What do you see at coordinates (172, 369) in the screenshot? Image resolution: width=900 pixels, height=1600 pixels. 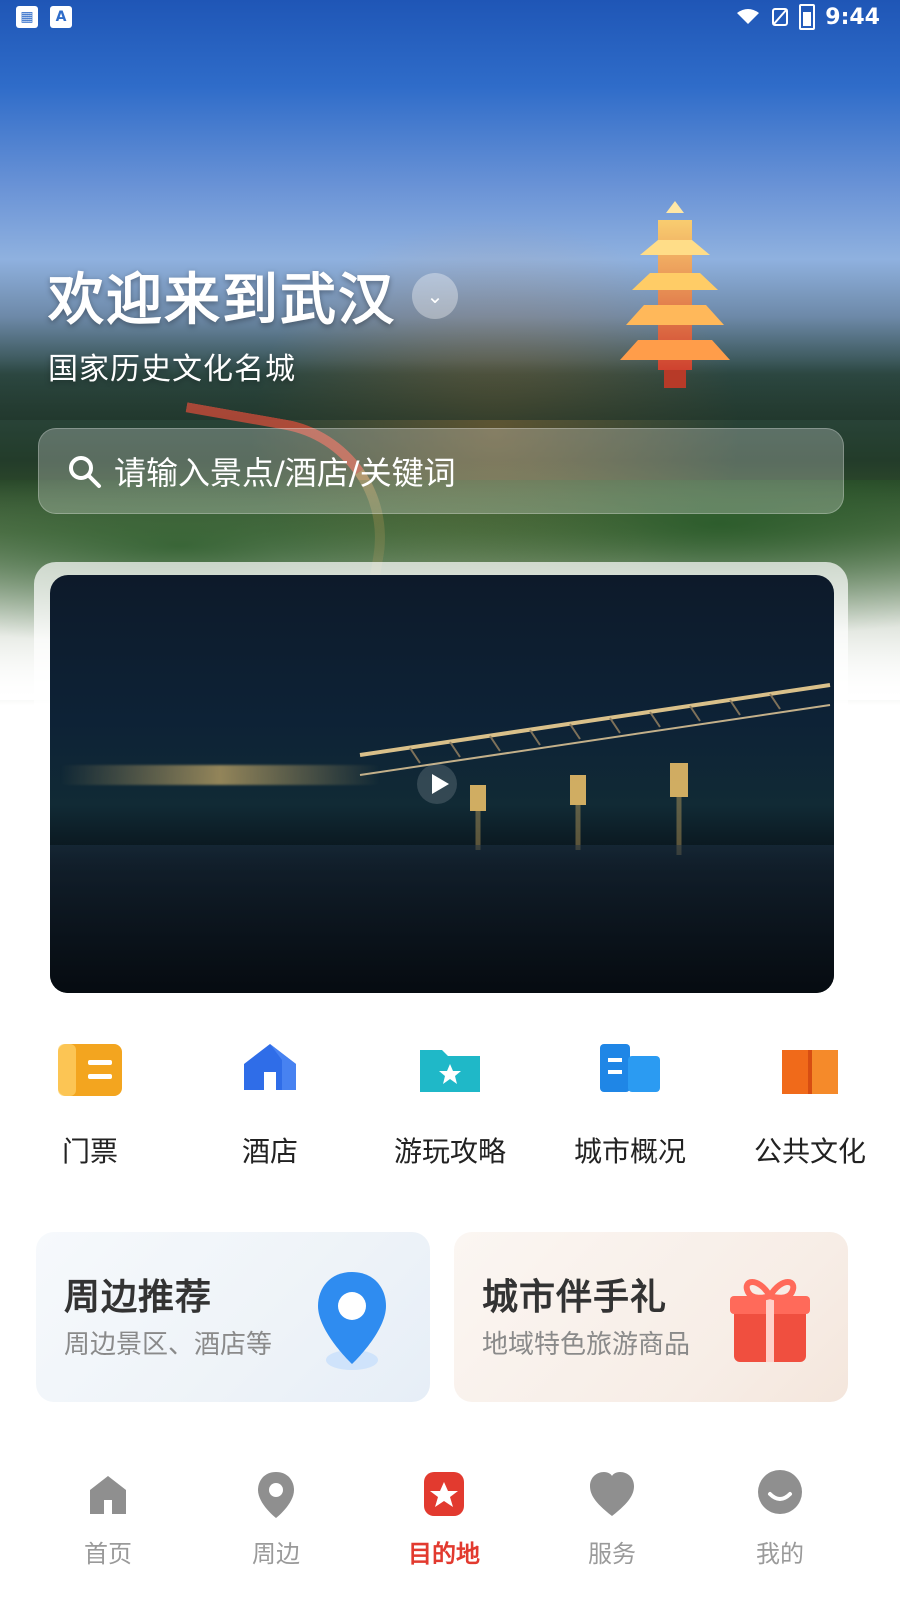 I see `welcome-subtitle: 国家历史文化名城` at bounding box center [172, 369].